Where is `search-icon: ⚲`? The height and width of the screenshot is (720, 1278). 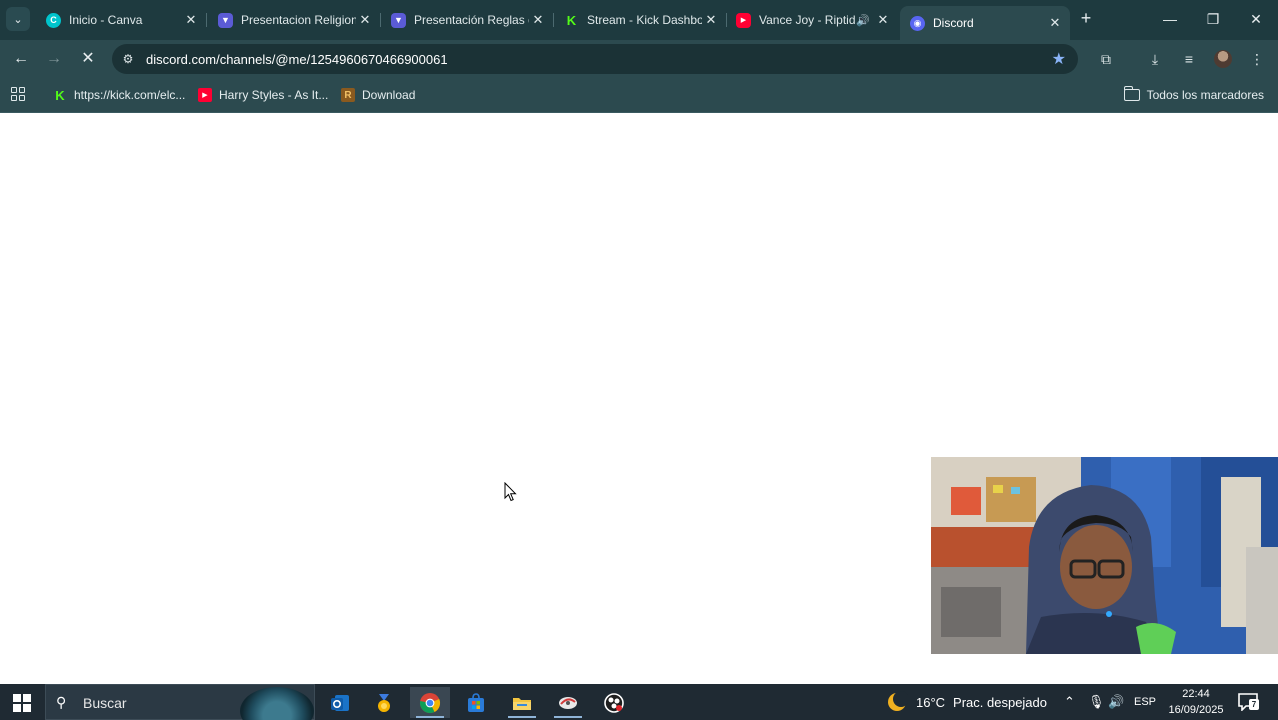
search-icon: ⚲ is located at coordinates (61, 702).